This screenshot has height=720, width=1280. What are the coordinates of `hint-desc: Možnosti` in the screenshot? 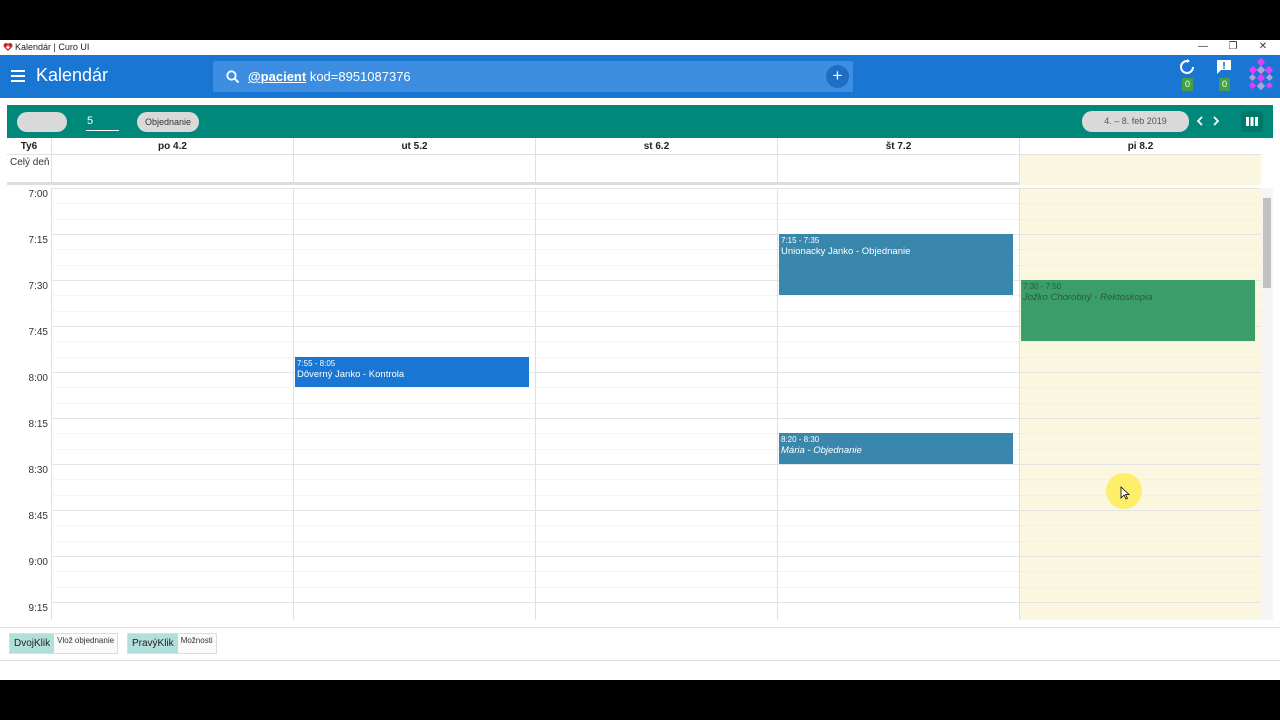 It's located at (196, 640).